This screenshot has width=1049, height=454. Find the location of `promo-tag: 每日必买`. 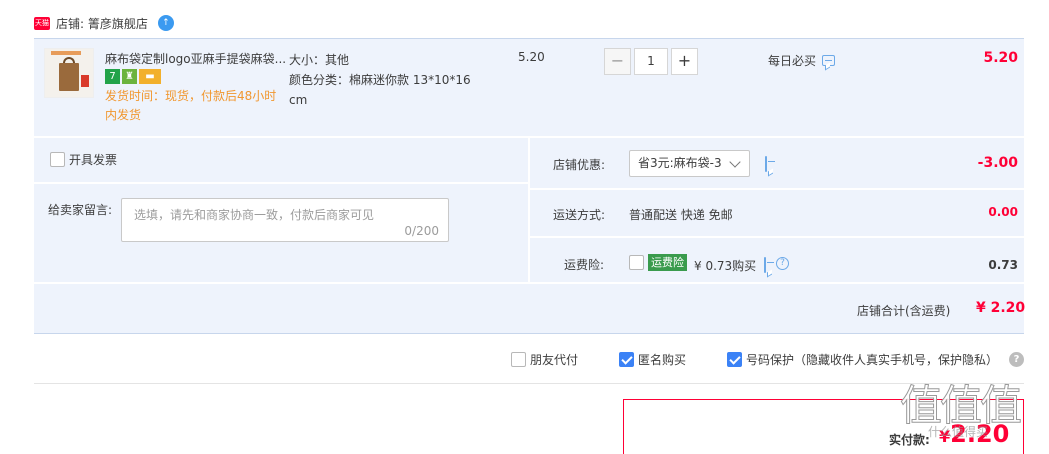

promo-tag: 每日必买 is located at coordinates (802, 60).